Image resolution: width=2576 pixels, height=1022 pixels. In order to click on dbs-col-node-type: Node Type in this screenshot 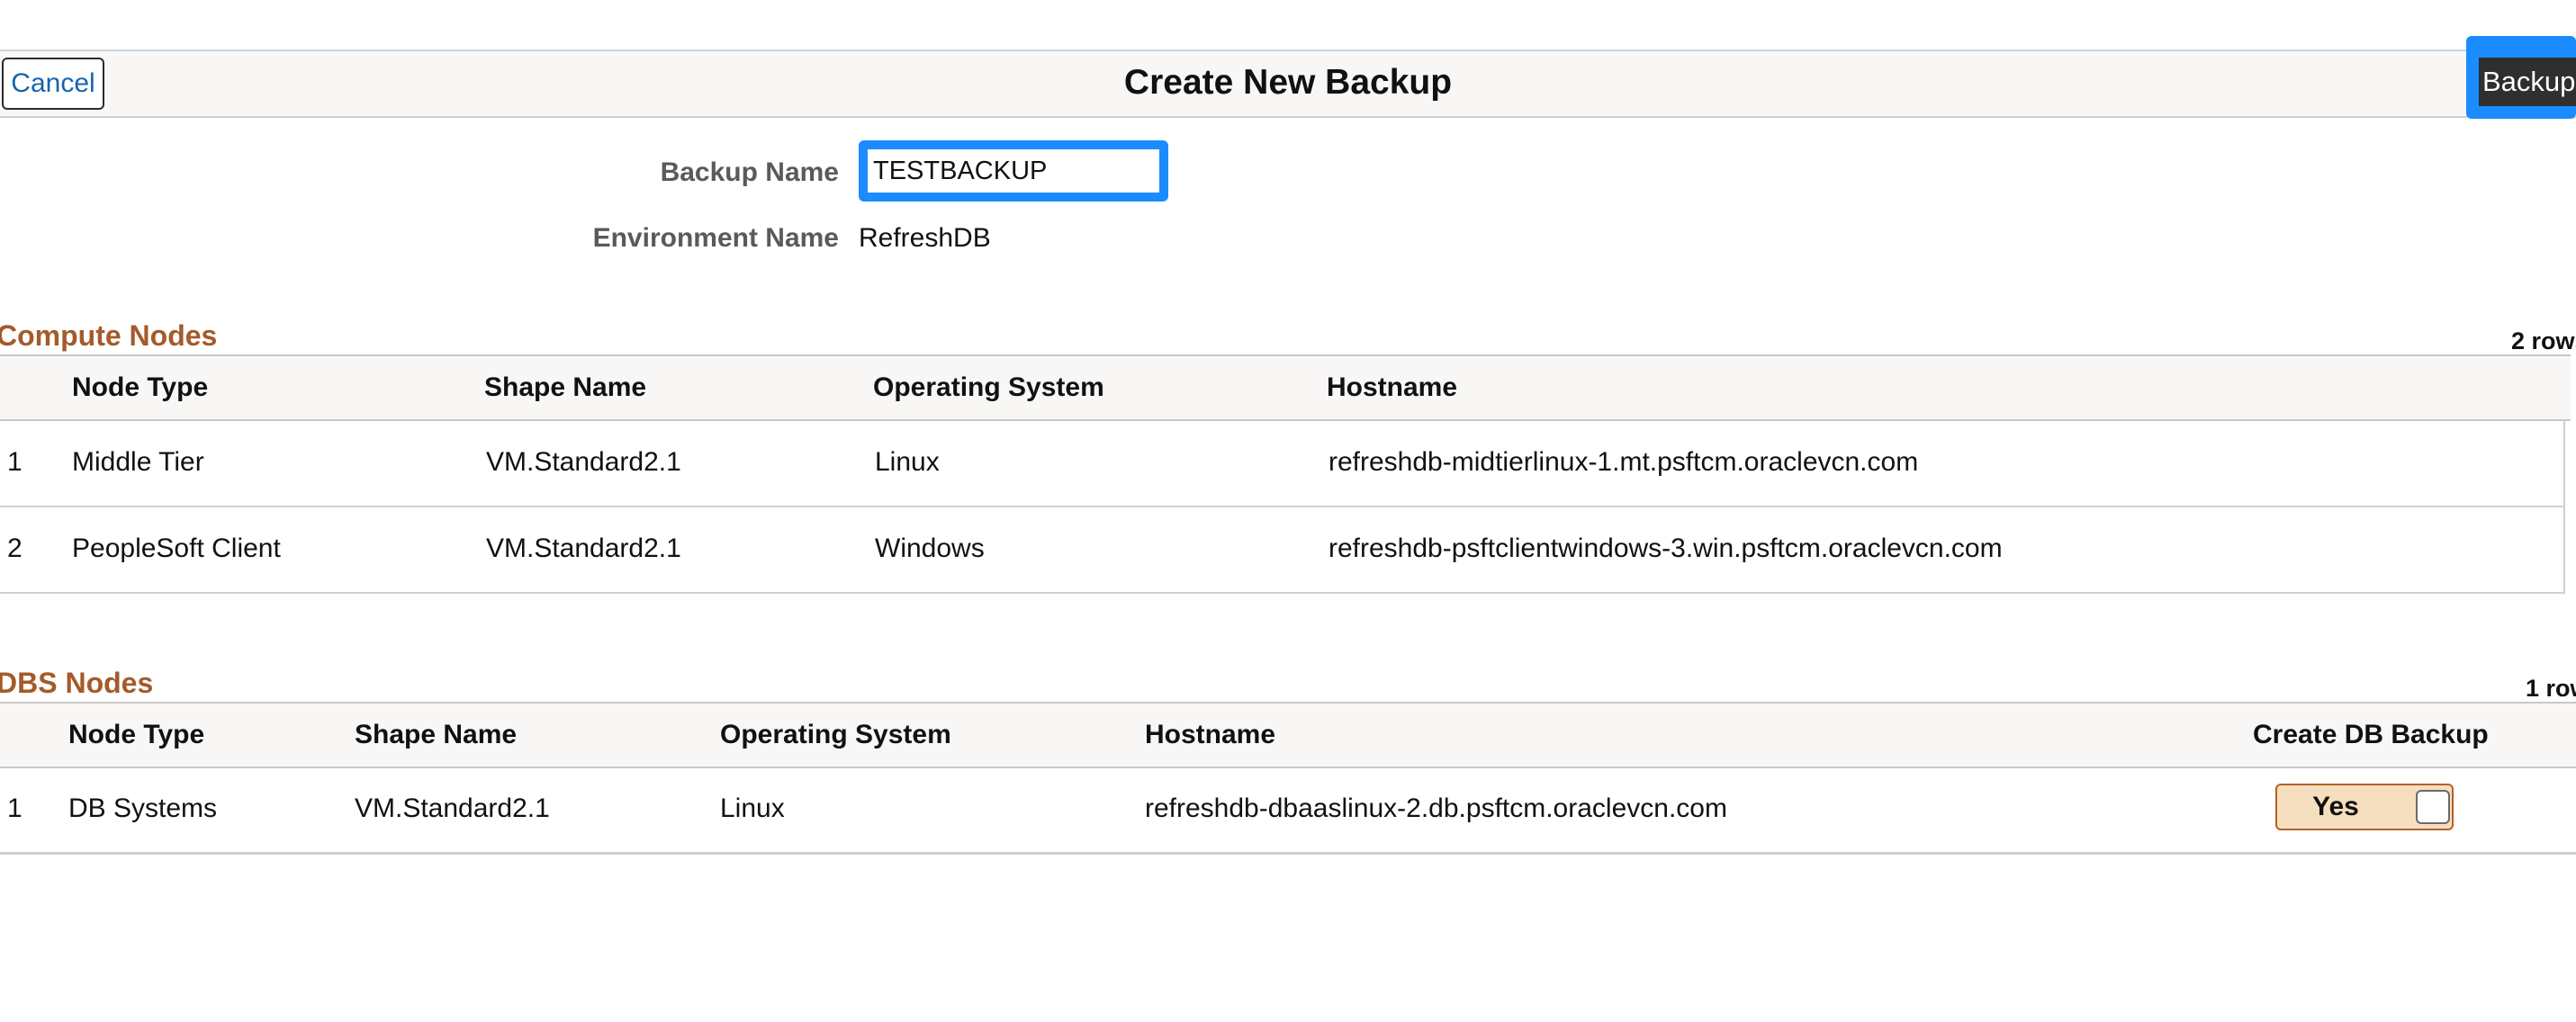, I will do `click(136, 734)`.